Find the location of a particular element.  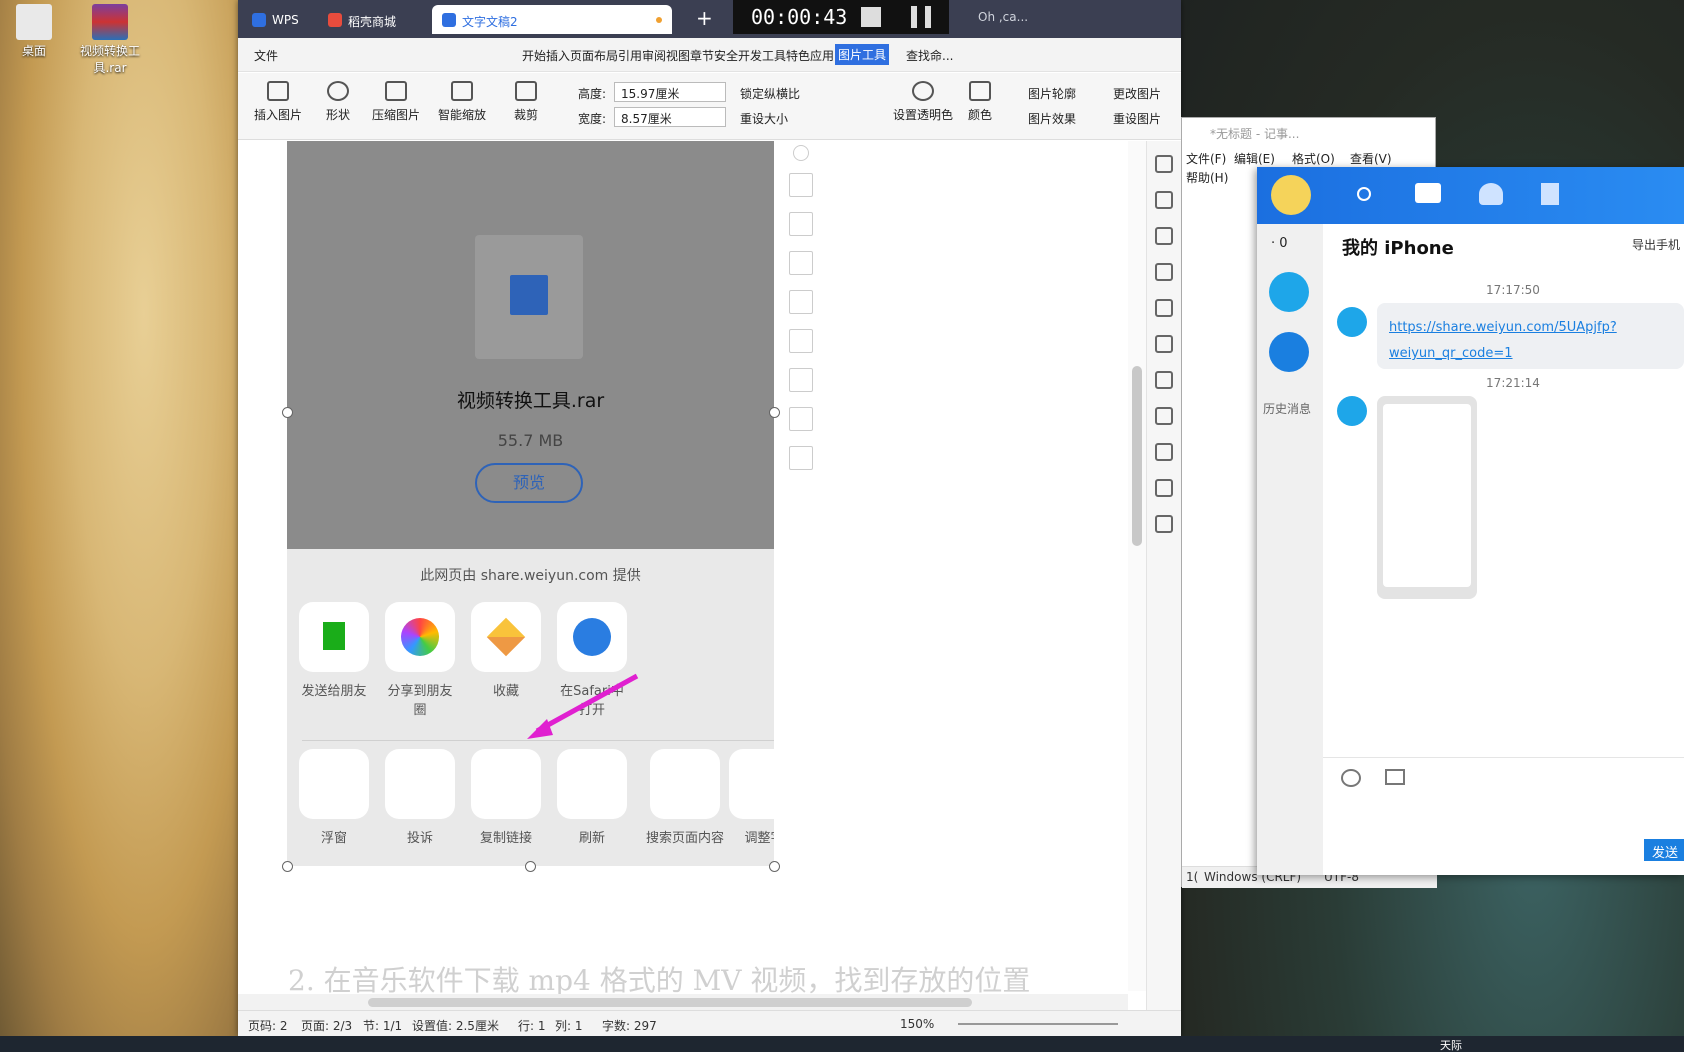

notepad-menu-help: 帮助(H) is located at coordinates (1207, 177).